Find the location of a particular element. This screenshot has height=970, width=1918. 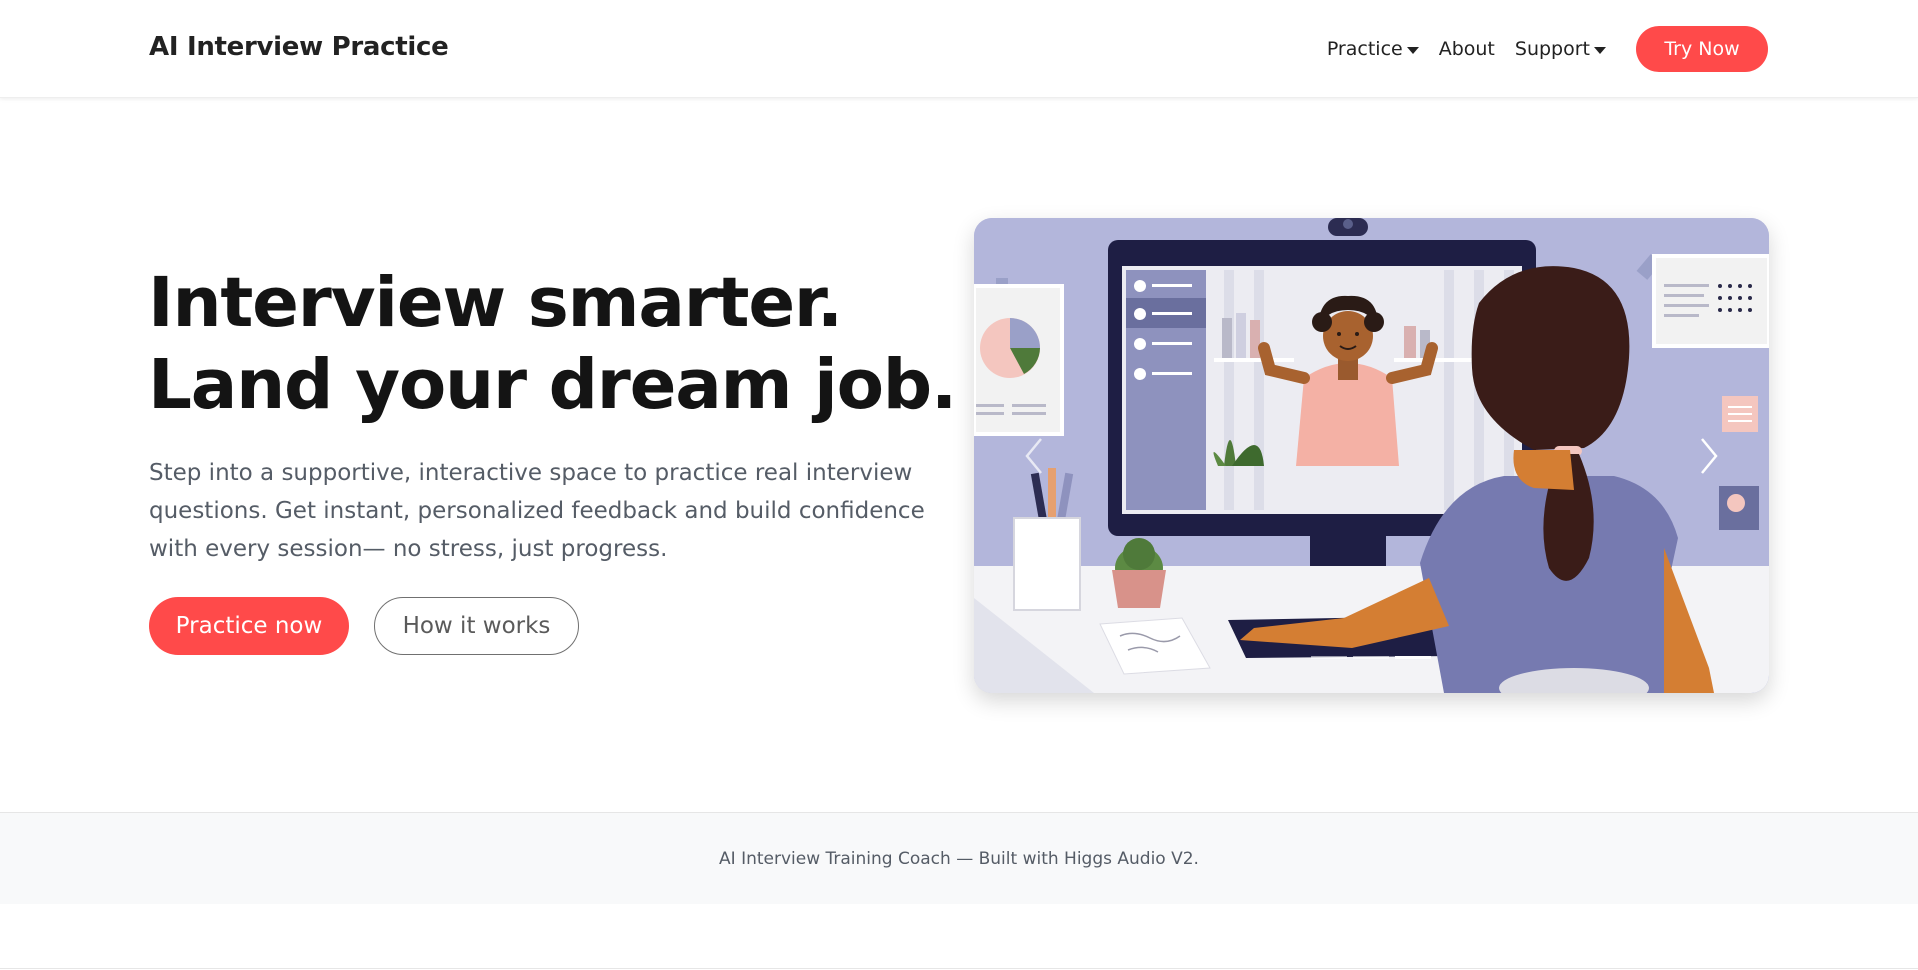

hero-title-line: Interview smarter. is located at coordinates (495, 303).